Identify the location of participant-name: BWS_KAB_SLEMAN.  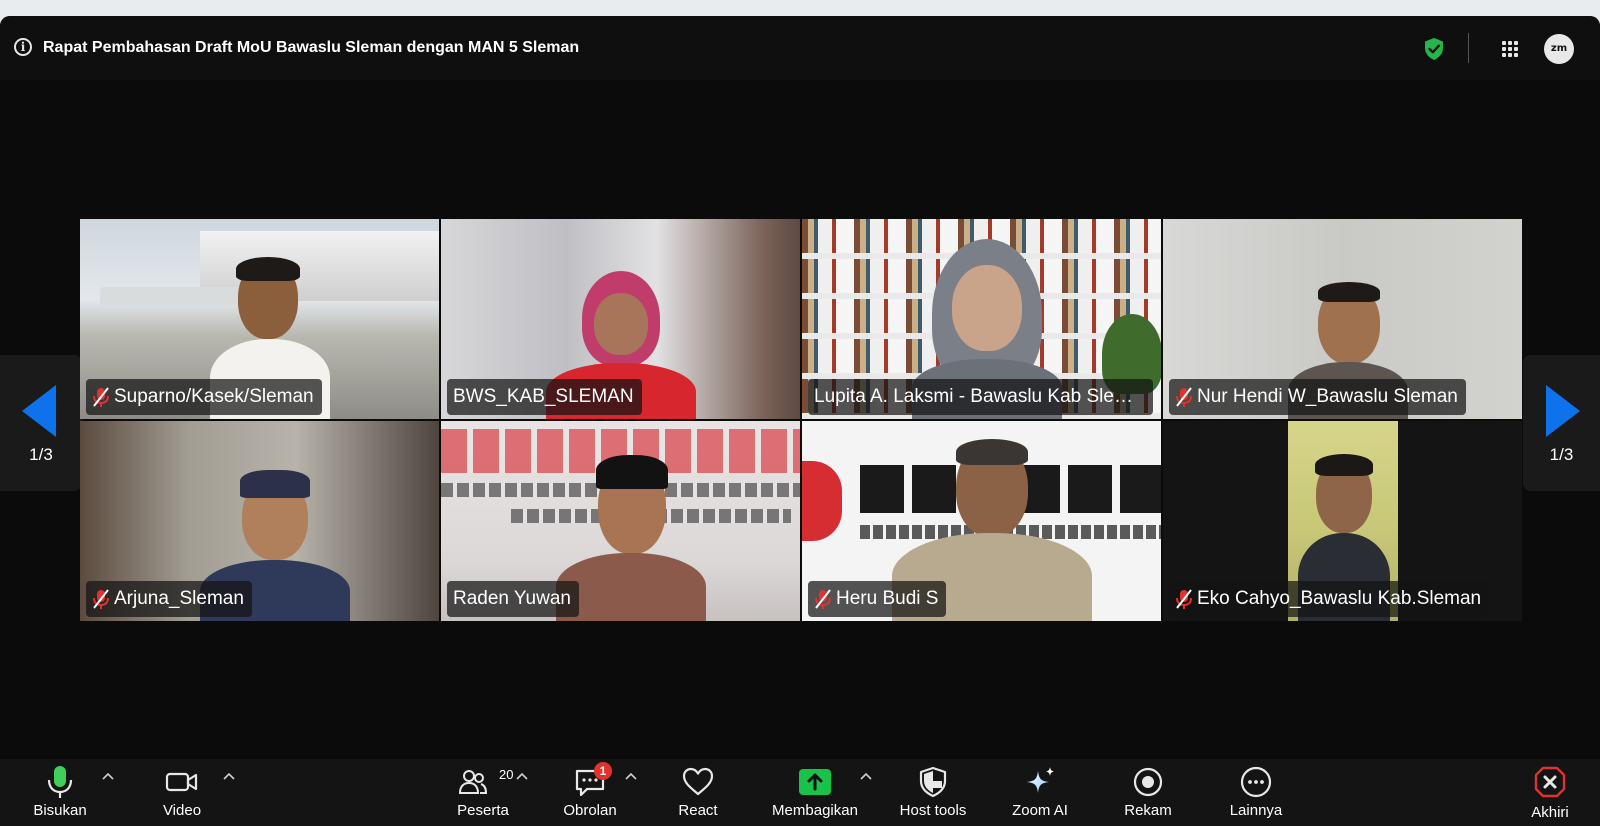
(543, 396).